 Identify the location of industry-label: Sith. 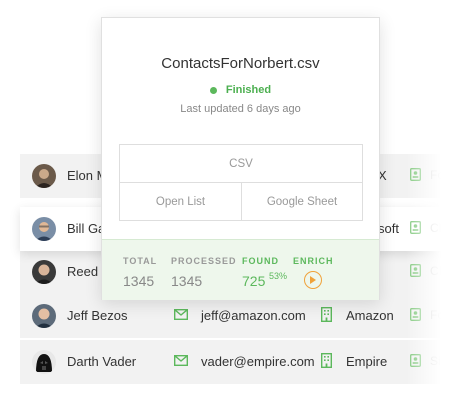
(440, 361).